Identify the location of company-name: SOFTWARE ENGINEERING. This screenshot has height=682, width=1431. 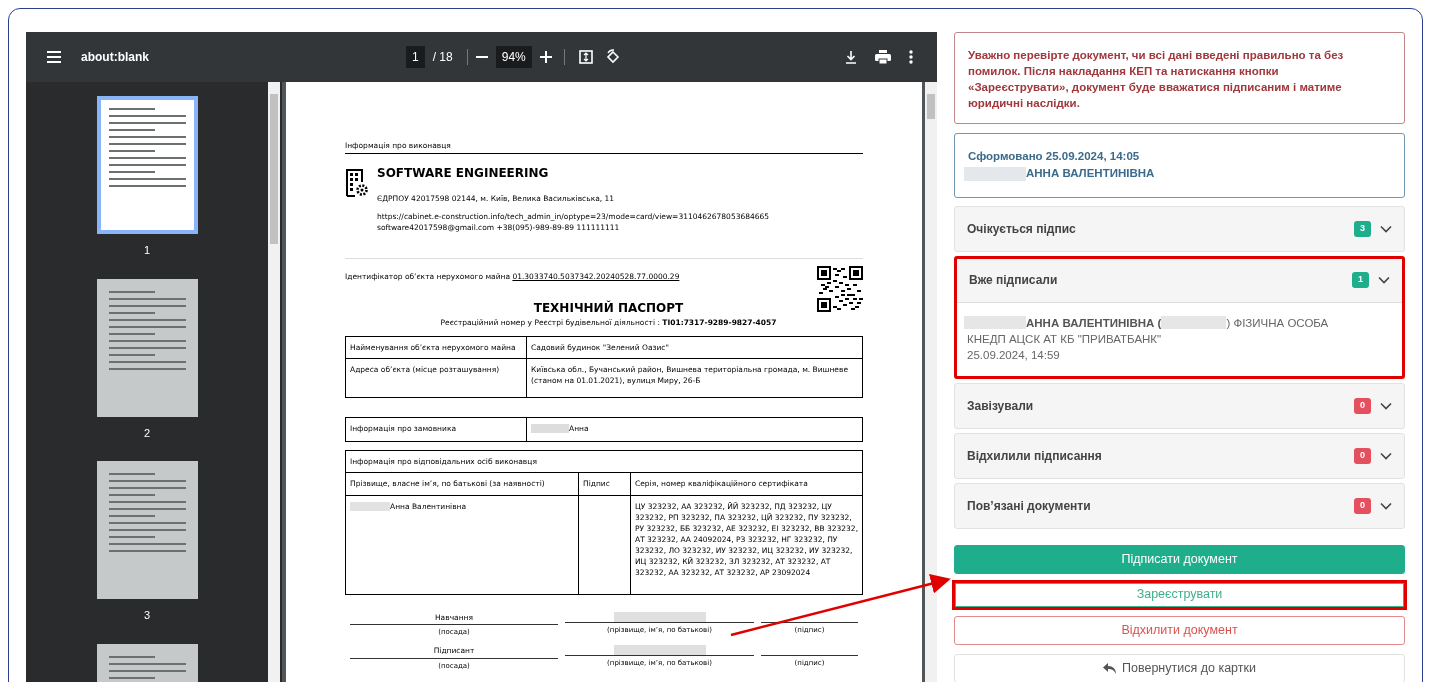
(463, 174).